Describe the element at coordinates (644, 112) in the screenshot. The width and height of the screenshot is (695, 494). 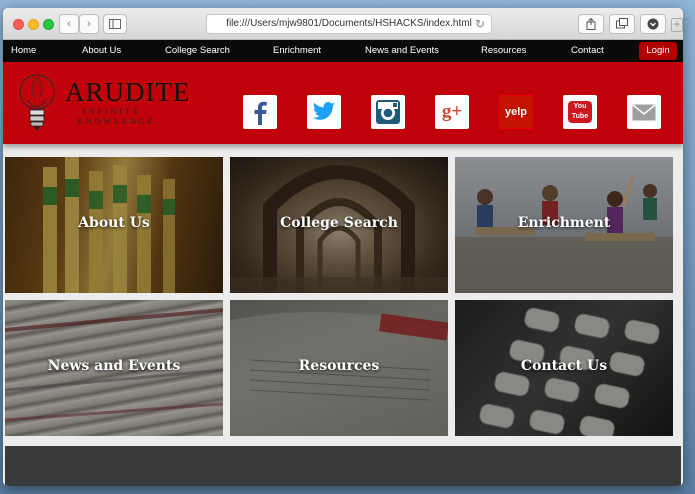
I see `mail-icon` at that location.